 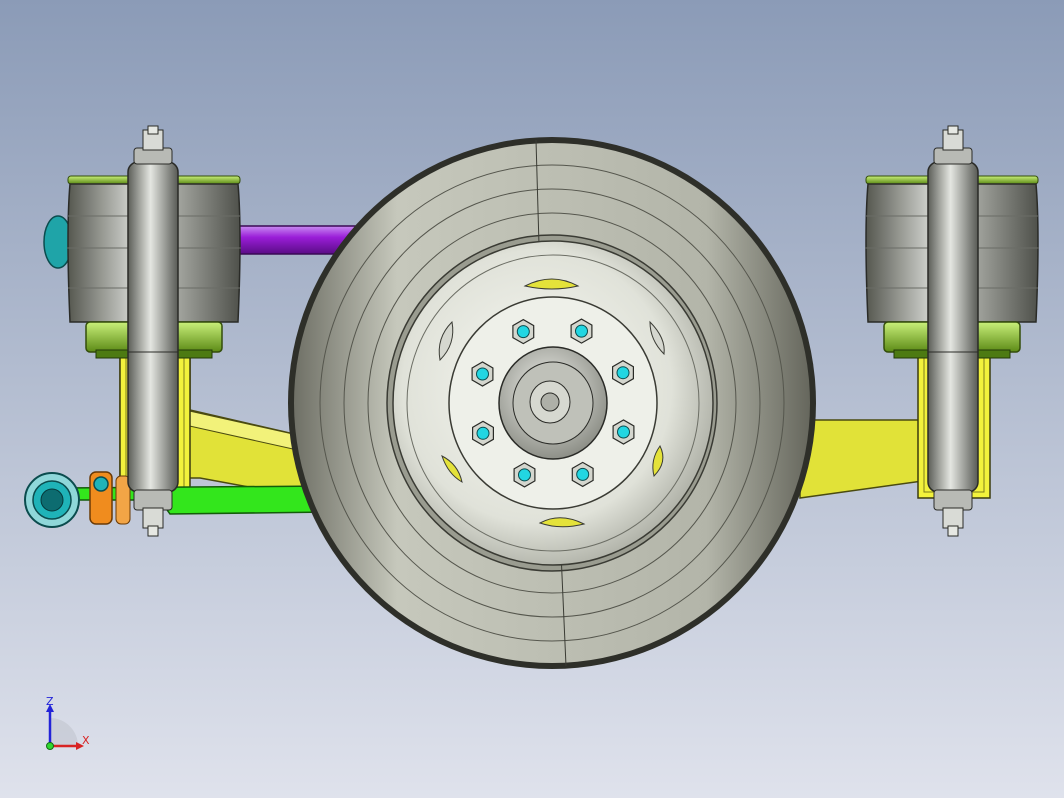 I want to click on right-shock-absorber, so click(x=953, y=327).